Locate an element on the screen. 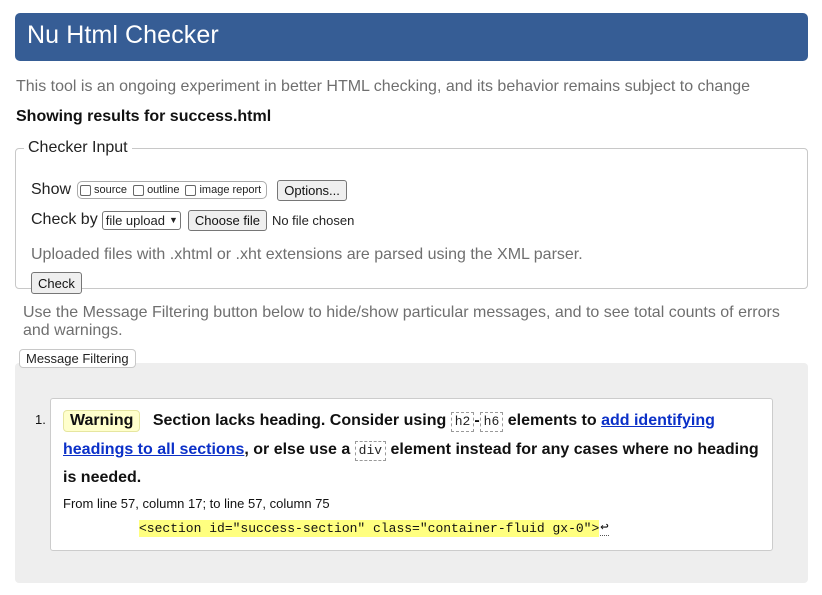 The height and width of the screenshot is (595, 822). page-header: Nu Html Checker is located at coordinates (411, 37).